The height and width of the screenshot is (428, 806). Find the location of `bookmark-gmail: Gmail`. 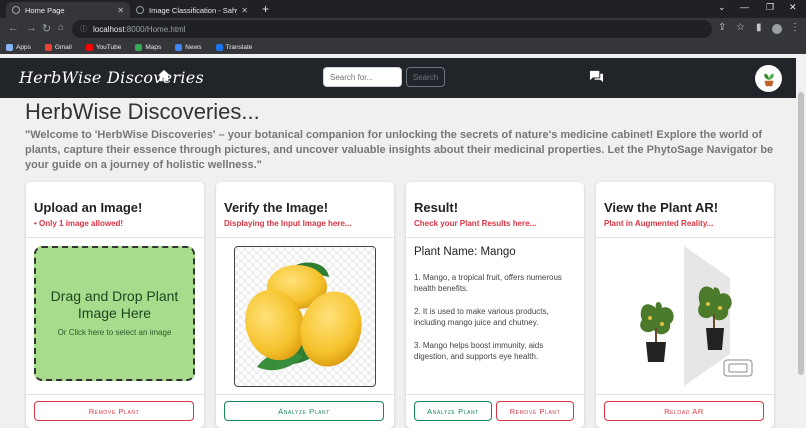

bookmark-gmail: Gmail is located at coordinates (58, 47).